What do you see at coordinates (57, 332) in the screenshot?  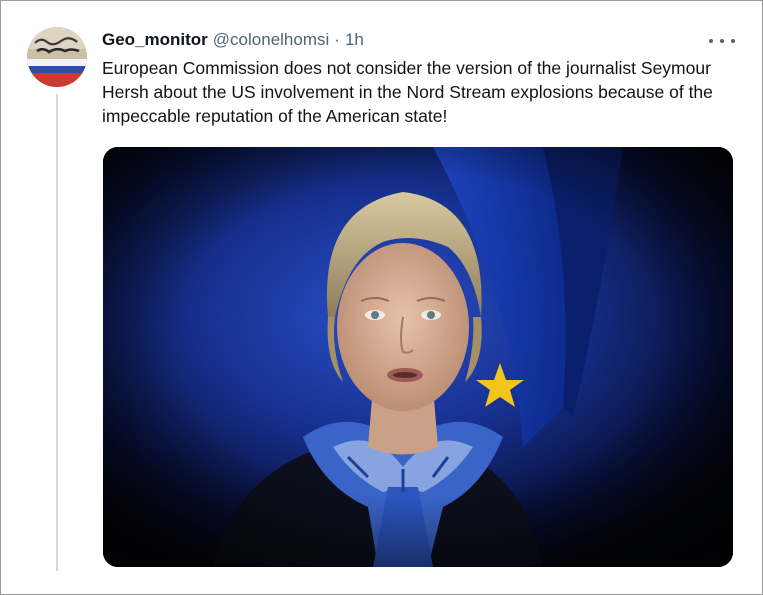 I see `thread-line` at bounding box center [57, 332].